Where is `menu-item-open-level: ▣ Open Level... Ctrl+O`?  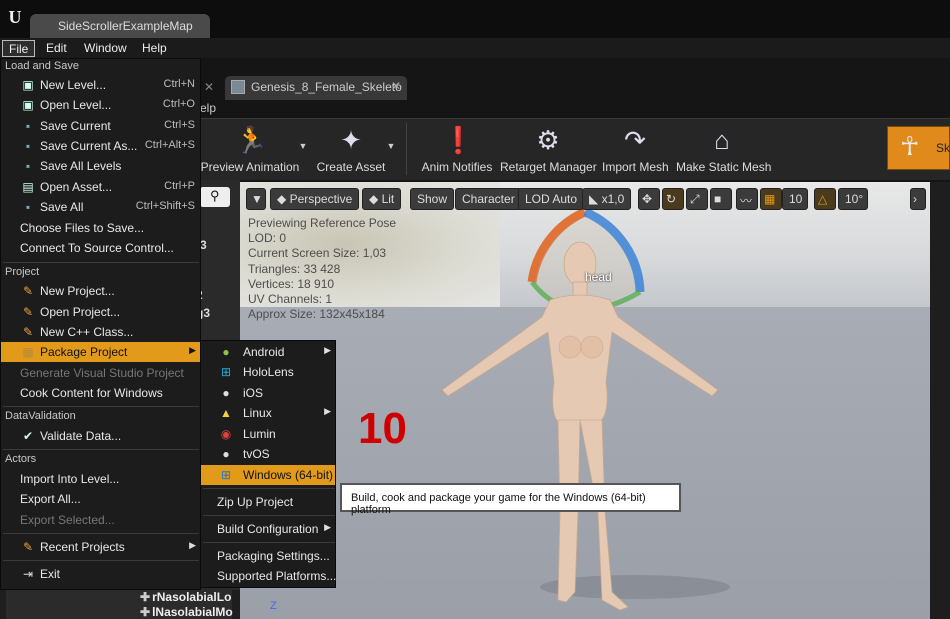 menu-item-open-level: ▣ Open Level... Ctrl+O is located at coordinates (100, 105).